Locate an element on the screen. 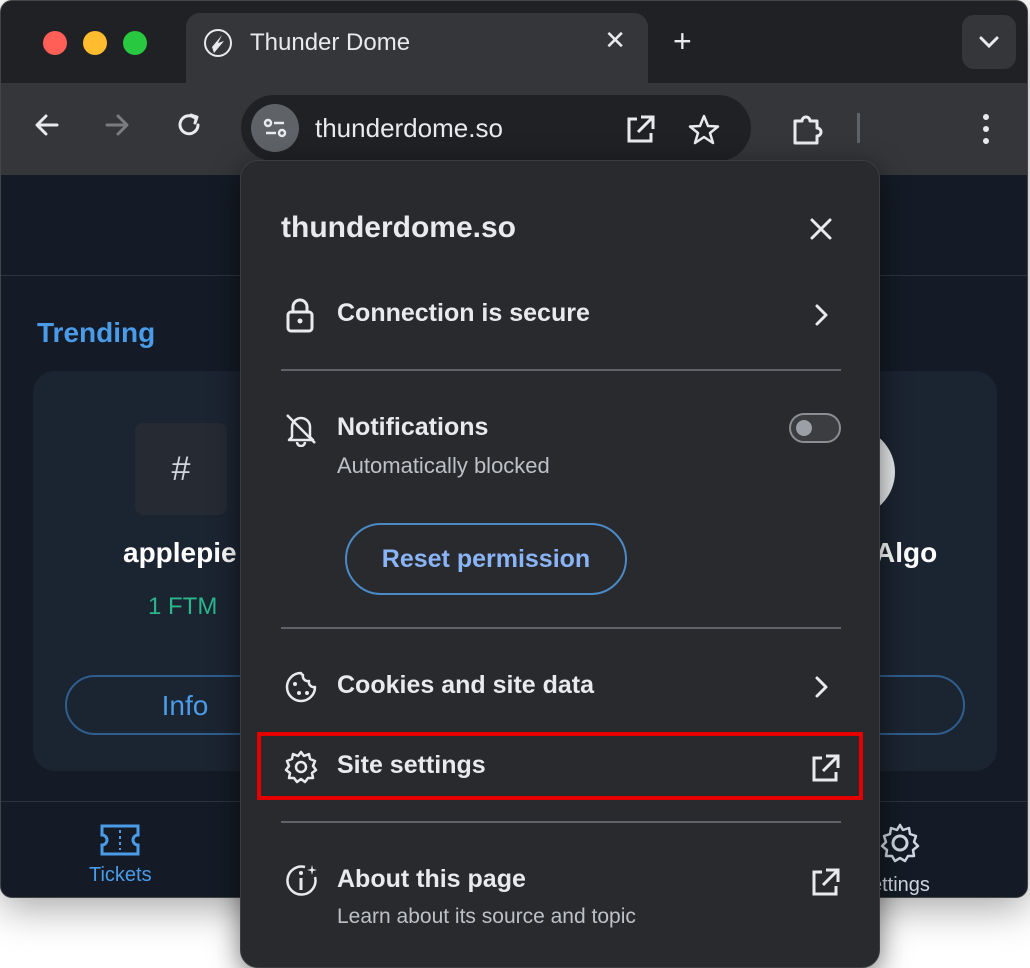 The width and height of the screenshot is (1030, 968). notifications-label: Notifications is located at coordinates (413, 427).